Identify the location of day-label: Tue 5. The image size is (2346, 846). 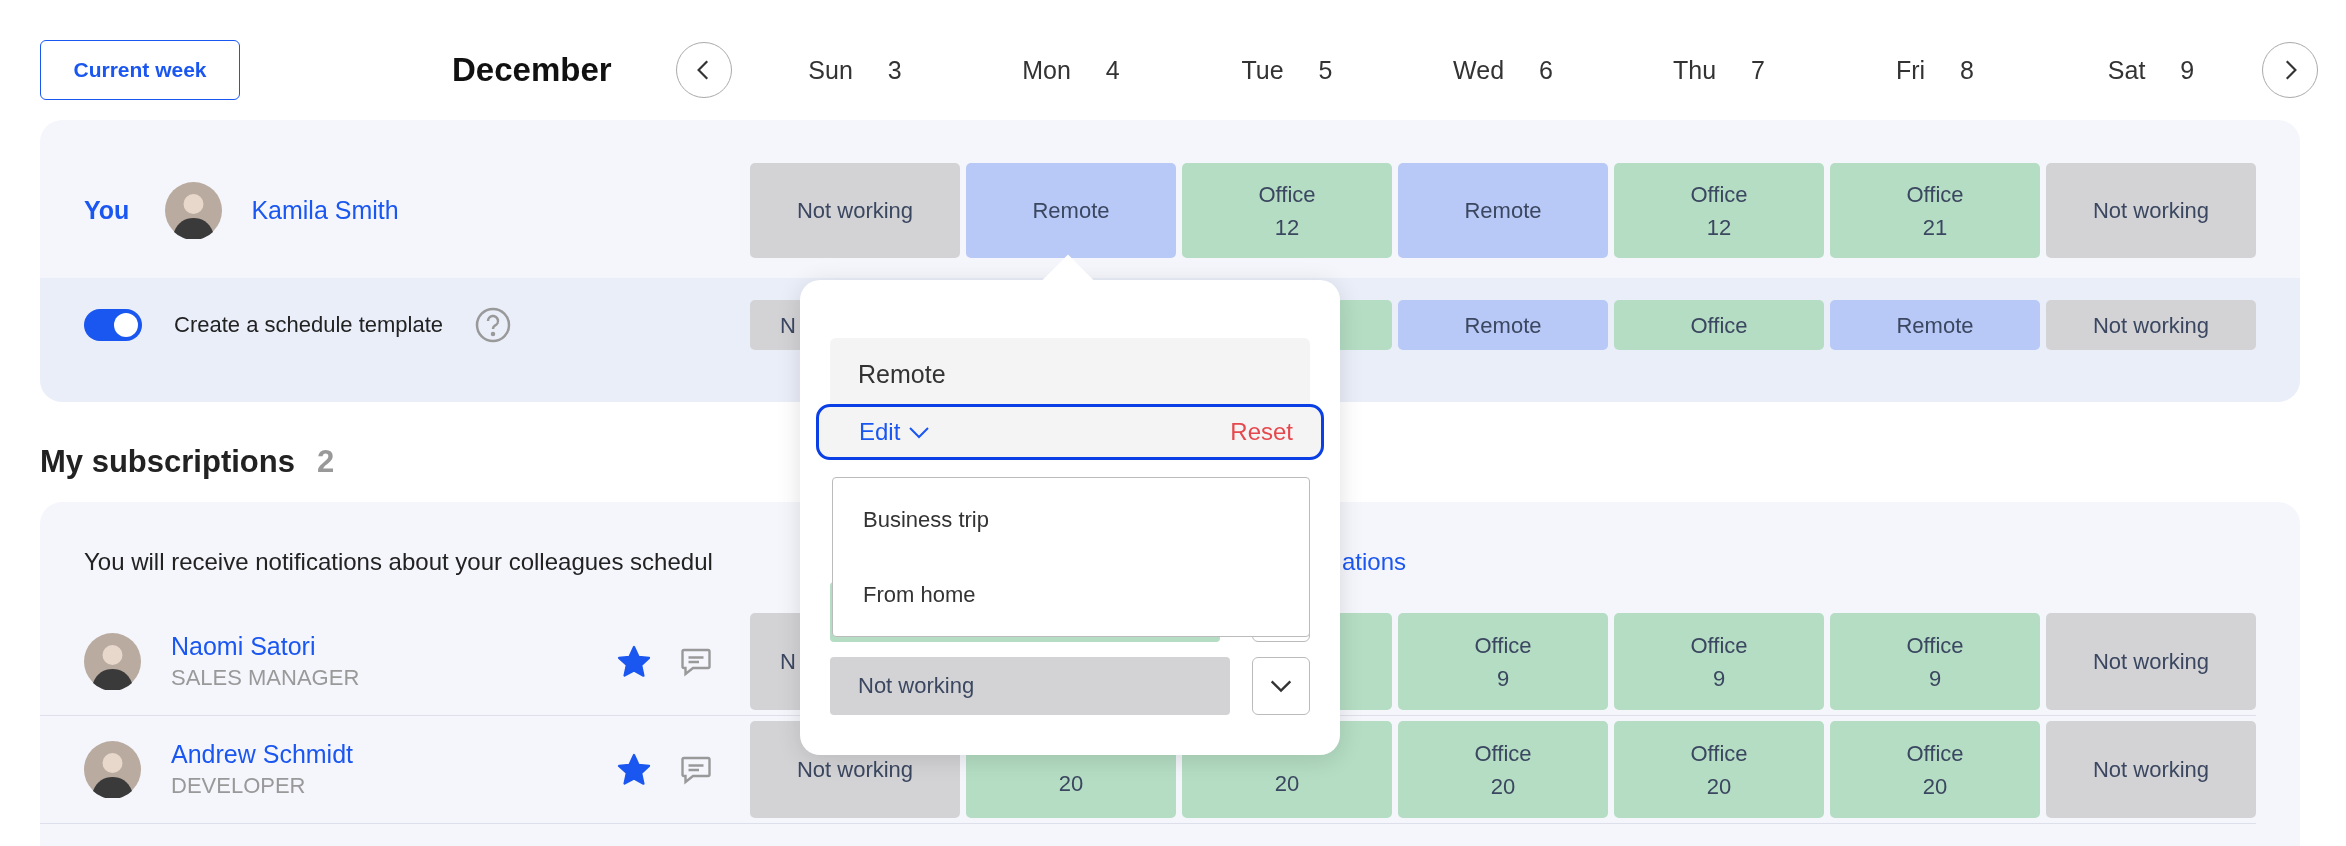
(1287, 70).